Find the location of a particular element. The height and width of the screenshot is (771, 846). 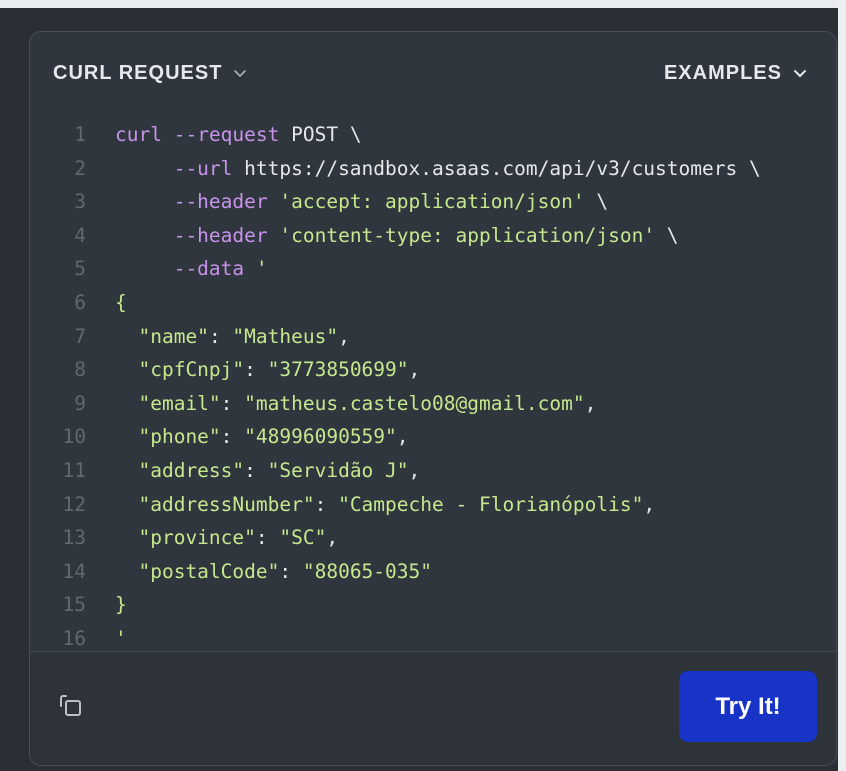

code-line: 7 "name": "Matheus", is located at coordinates (433, 337).